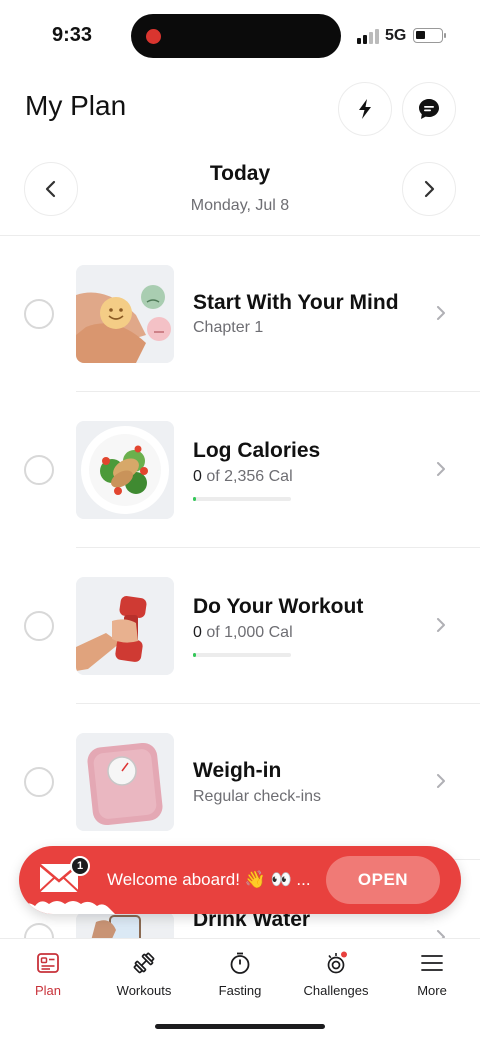 Image resolution: width=480 pixels, height=1040 pixels. I want to click on task-subtitle: 0 of 1,000 Cal, so click(243, 633).